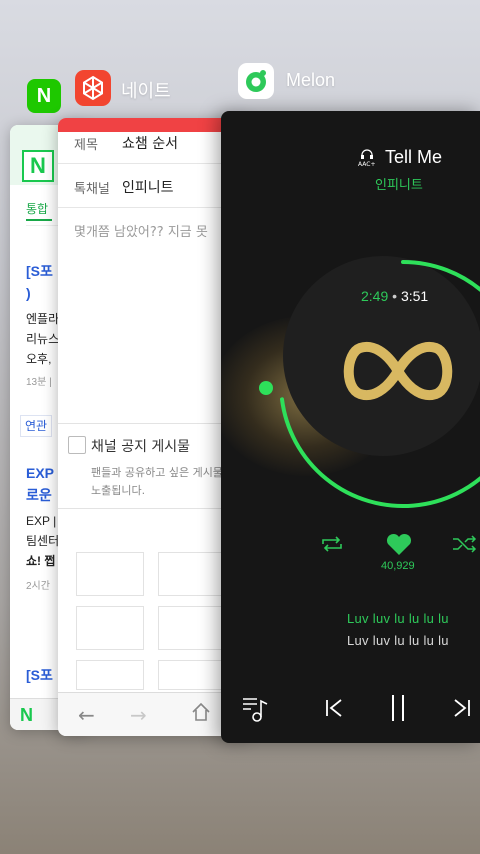  I want to click on headphone-icon, so click(366, 154).